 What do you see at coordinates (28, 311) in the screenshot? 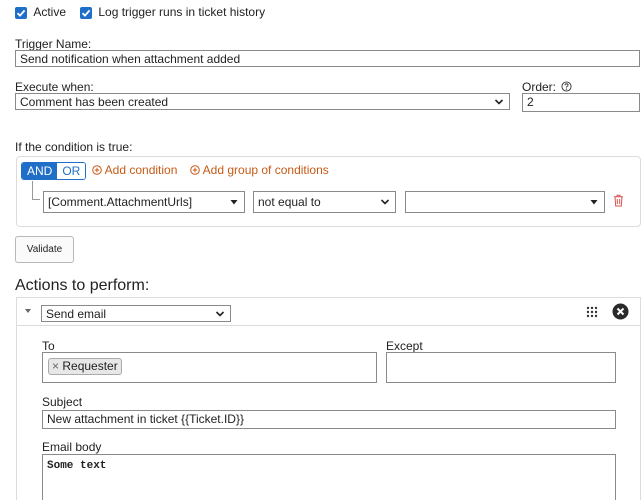
I see `collapse-caret-icon` at bounding box center [28, 311].